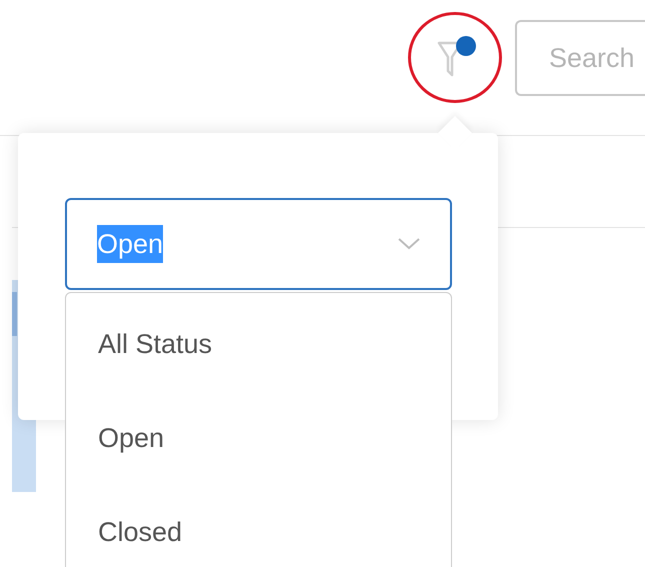 This screenshot has height=567, width=645. I want to click on search-field: Search, so click(580, 58).